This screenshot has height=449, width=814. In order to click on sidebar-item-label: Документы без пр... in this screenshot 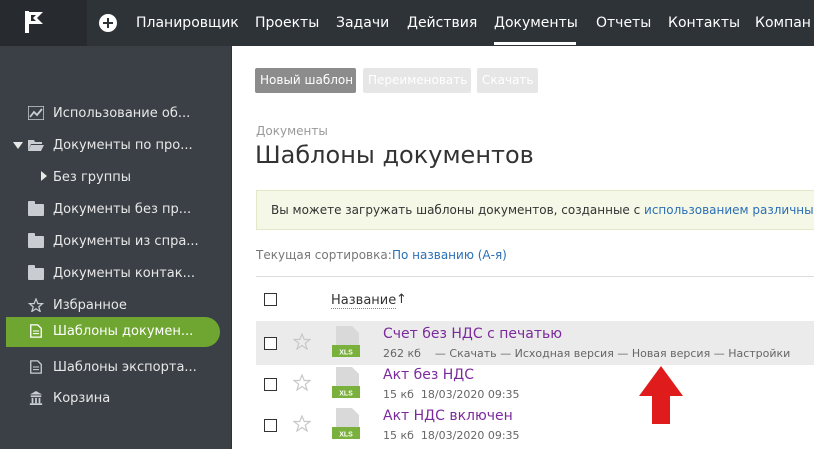, I will do `click(122, 209)`.